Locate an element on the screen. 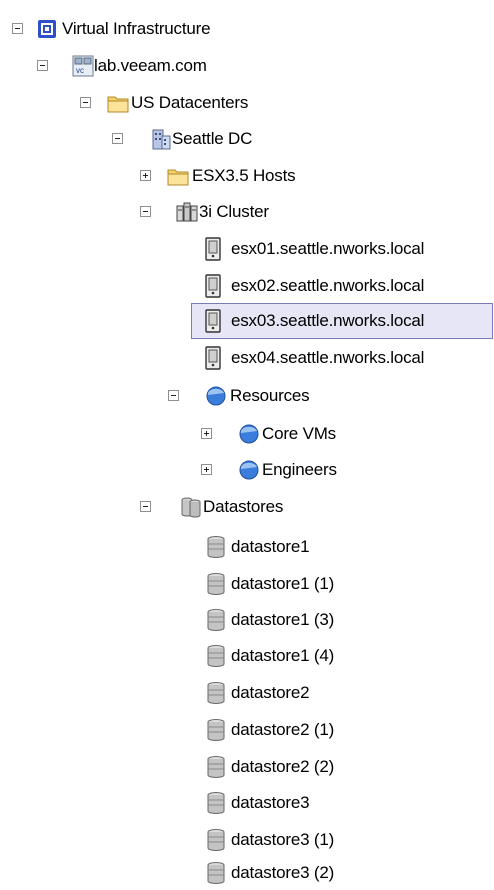 The width and height of the screenshot is (494, 890). tree-node-virtual-infrastructure: Virtual Infrastructure is located at coordinates (247, 29).